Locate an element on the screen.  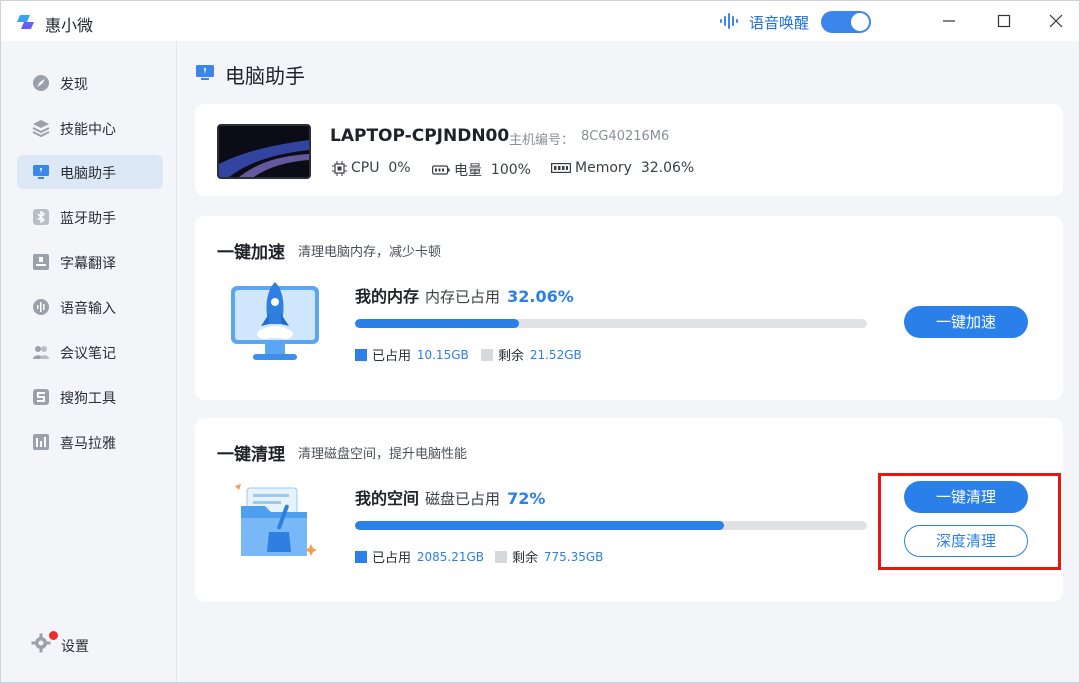
disk-metric-percent: 72% is located at coordinates (526, 498).